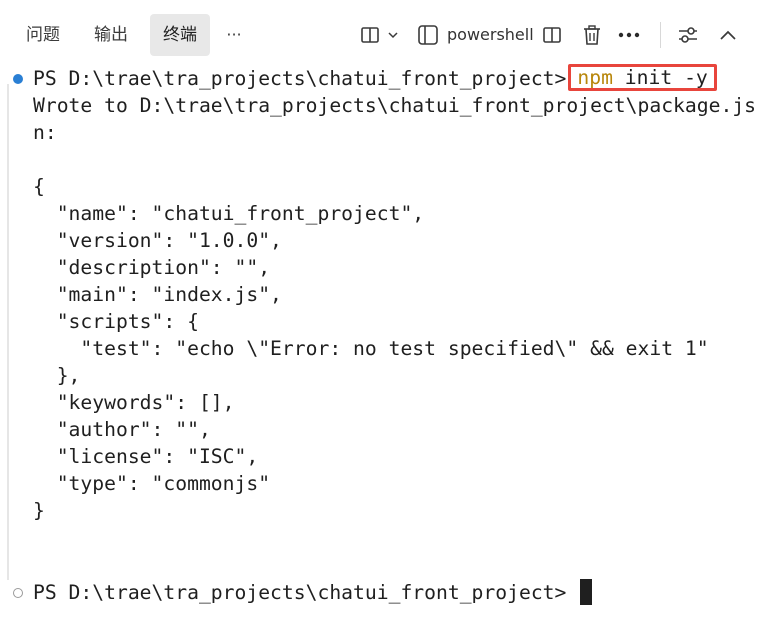 The width and height of the screenshot is (759, 630). Describe the element at coordinates (134, 402) in the screenshot. I see `terminal-output-line: "keywords": [],` at that location.